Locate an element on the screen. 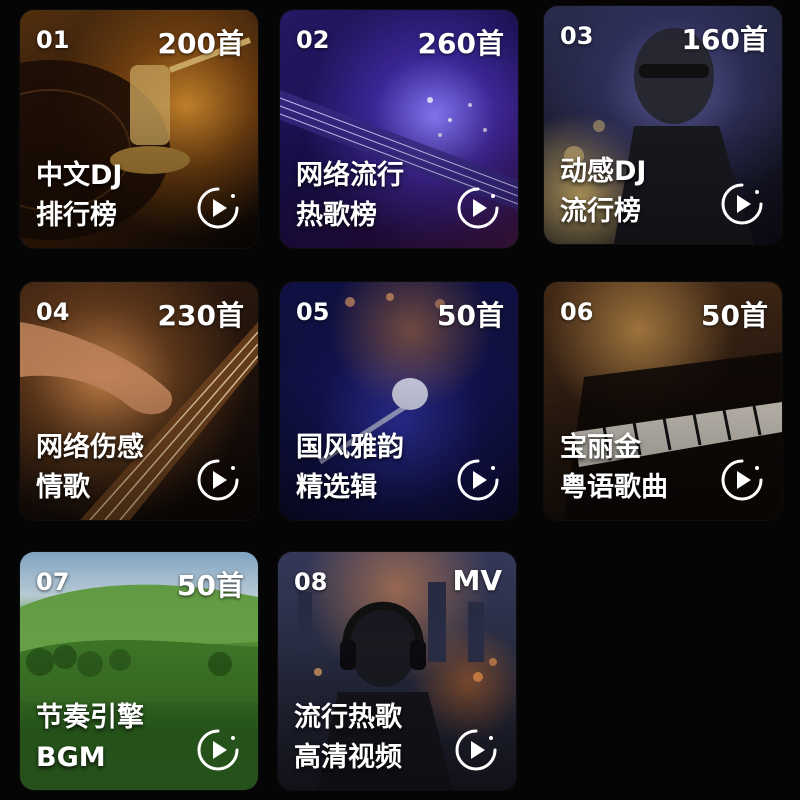 The width and height of the screenshot is (800, 800). playlist-title-line2: 情歌 is located at coordinates (63, 487).